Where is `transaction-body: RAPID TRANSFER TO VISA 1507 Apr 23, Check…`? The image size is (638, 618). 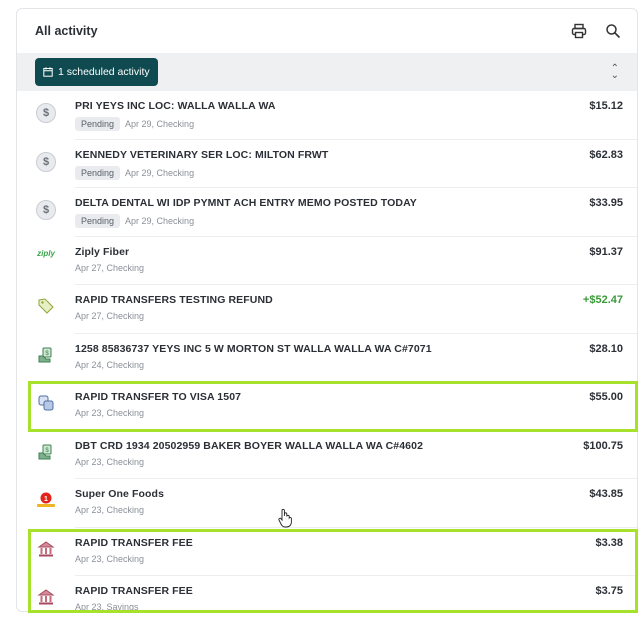 transaction-body: RAPID TRANSFER TO VISA 1507 Apr 23, Check… is located at coordinates (356, 406).